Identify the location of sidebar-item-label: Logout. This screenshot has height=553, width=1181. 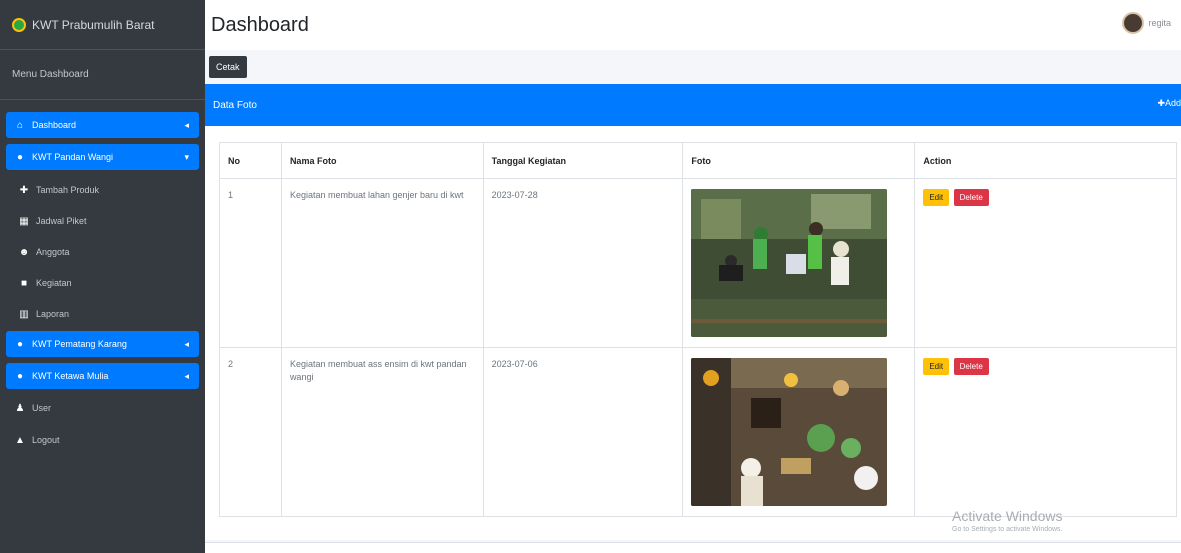
(46, 440).